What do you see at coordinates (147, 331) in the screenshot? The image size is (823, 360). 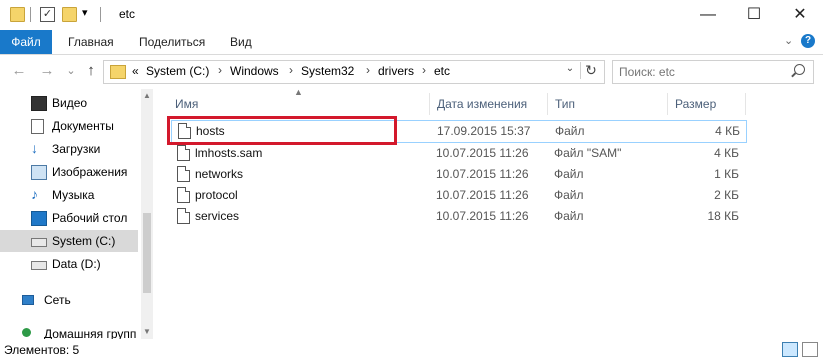 I see `scroll-down-icon: ▼` at bounding box center [147, 331].